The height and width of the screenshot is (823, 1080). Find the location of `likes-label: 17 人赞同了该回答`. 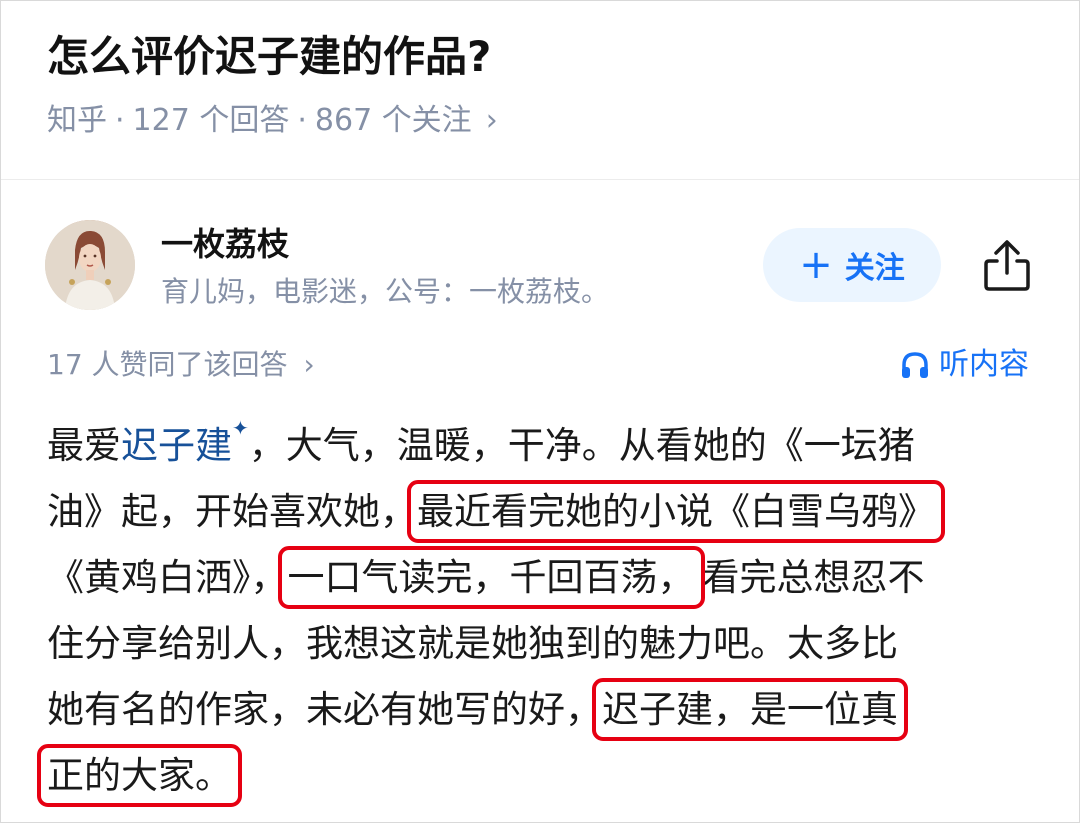

likes-label: 17 人赞同了该回答 is located at coordinates (167, 364).